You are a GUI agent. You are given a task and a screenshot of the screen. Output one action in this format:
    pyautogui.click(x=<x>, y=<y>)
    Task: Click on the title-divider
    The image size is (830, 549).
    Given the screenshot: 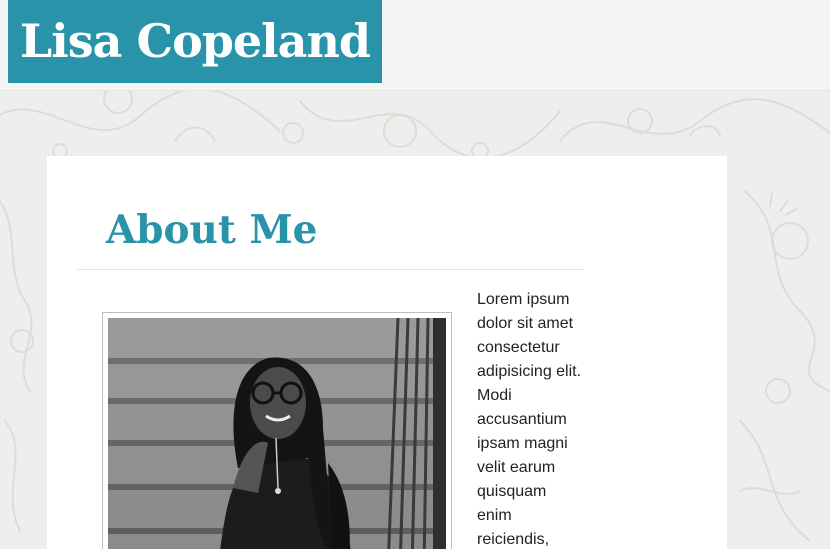 What is the action you would take?
    pyautogui.click(x=330, y=269)
    